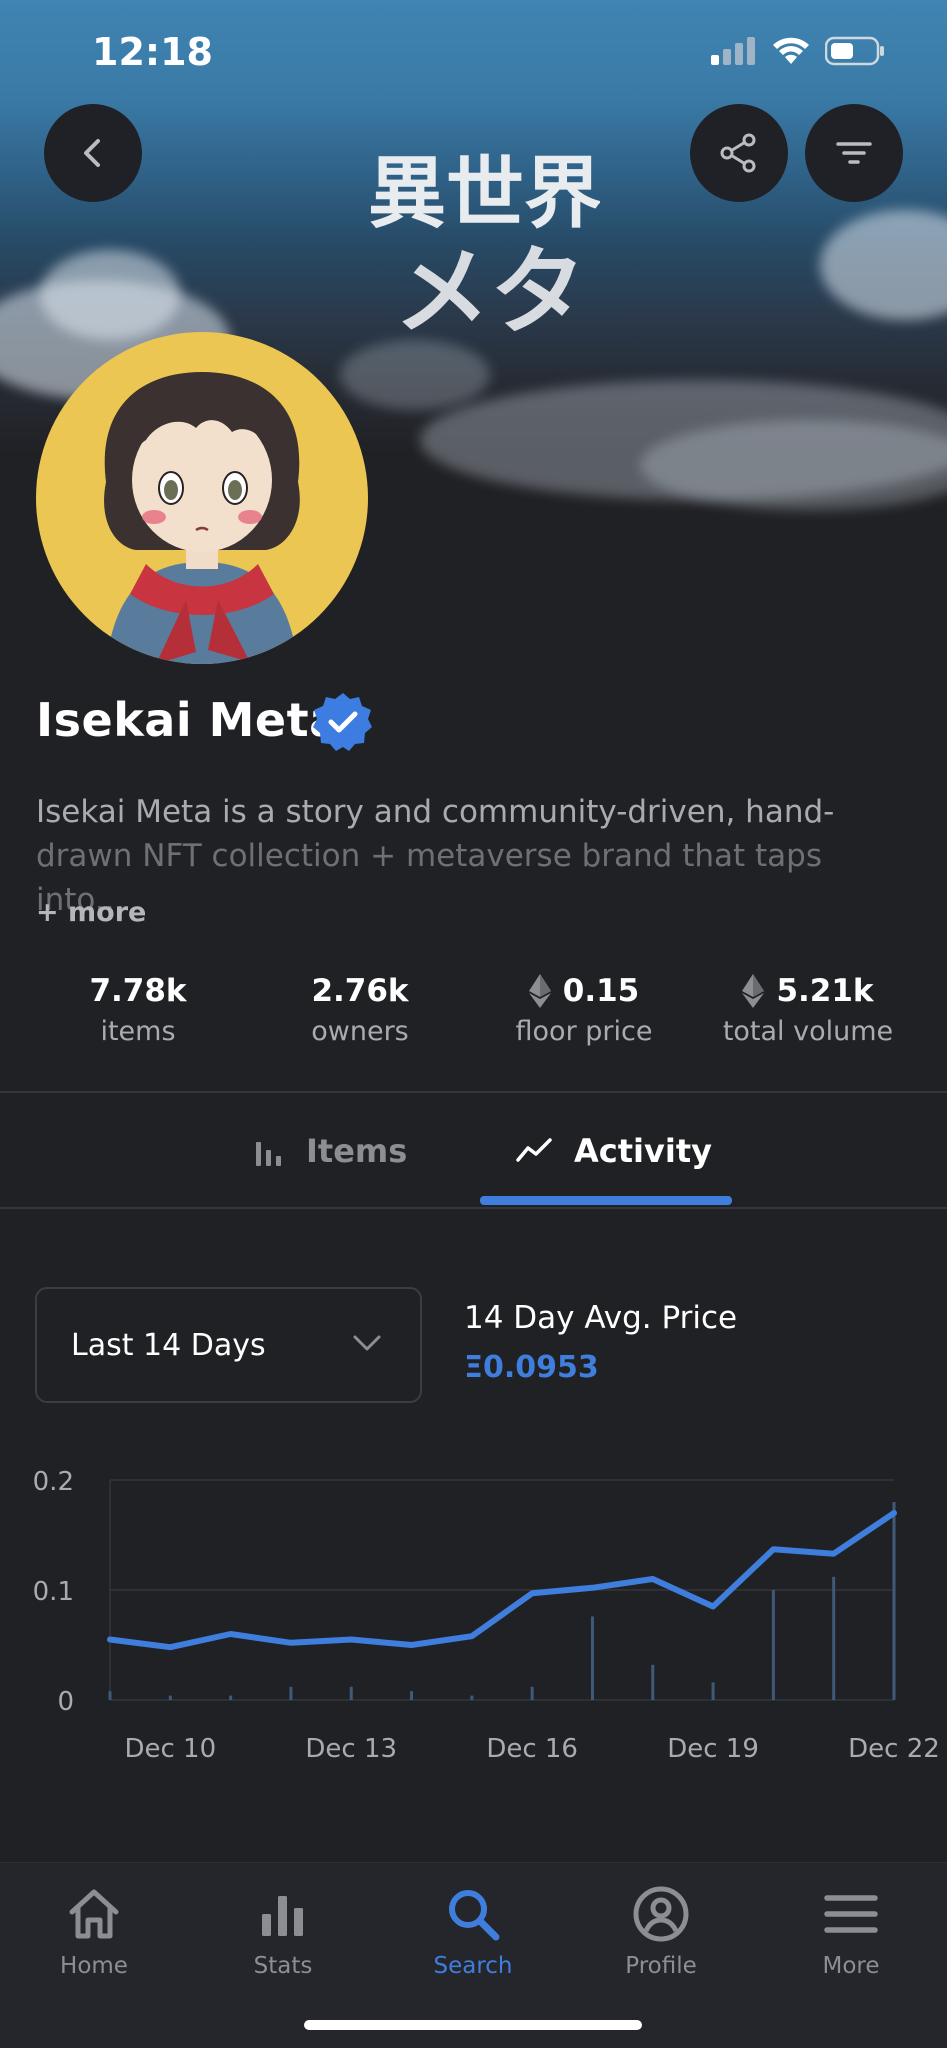 This screenshot has width=947, height=2048. I want to click on x-tick-label: Dec 10, so click(170, 1749).